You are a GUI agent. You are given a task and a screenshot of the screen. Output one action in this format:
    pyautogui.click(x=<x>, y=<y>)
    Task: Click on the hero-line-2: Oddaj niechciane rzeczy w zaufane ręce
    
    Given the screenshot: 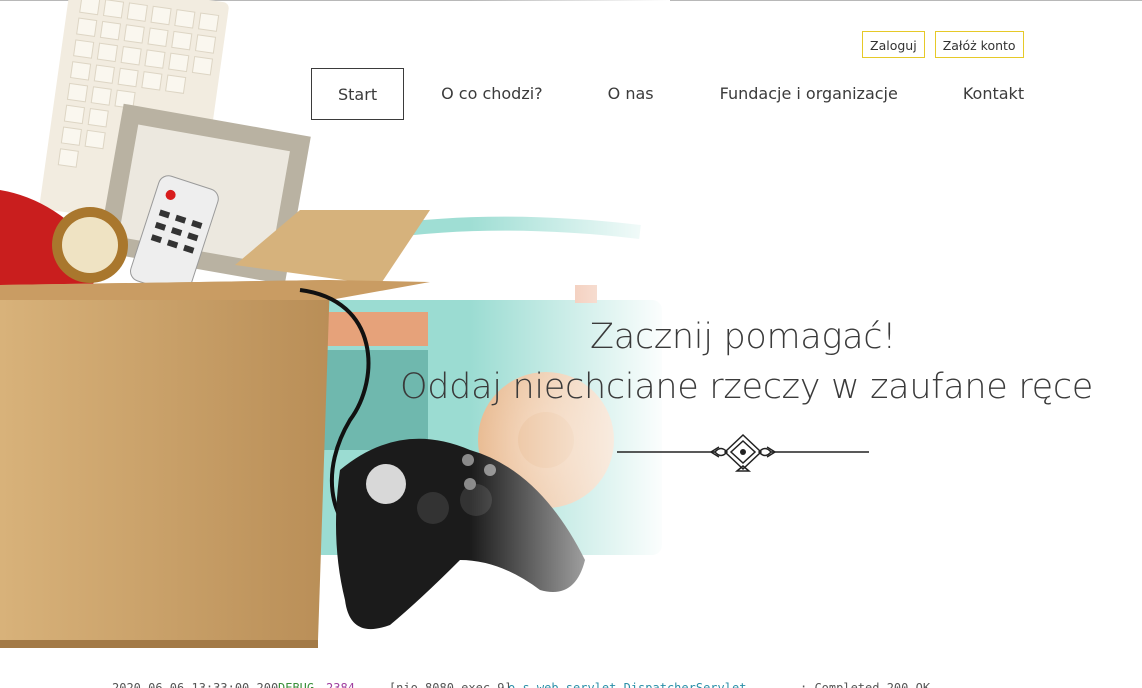 What is the action you would take?
    pyautogui.click(x=747, y=387)
    